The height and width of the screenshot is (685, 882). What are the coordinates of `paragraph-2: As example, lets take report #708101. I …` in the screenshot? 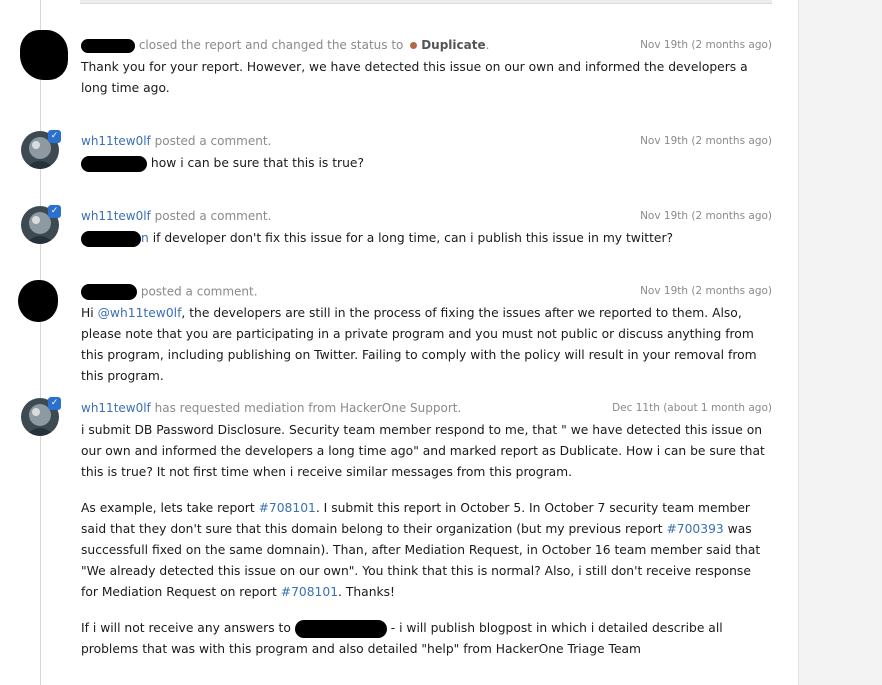 It's located at (426, 550).